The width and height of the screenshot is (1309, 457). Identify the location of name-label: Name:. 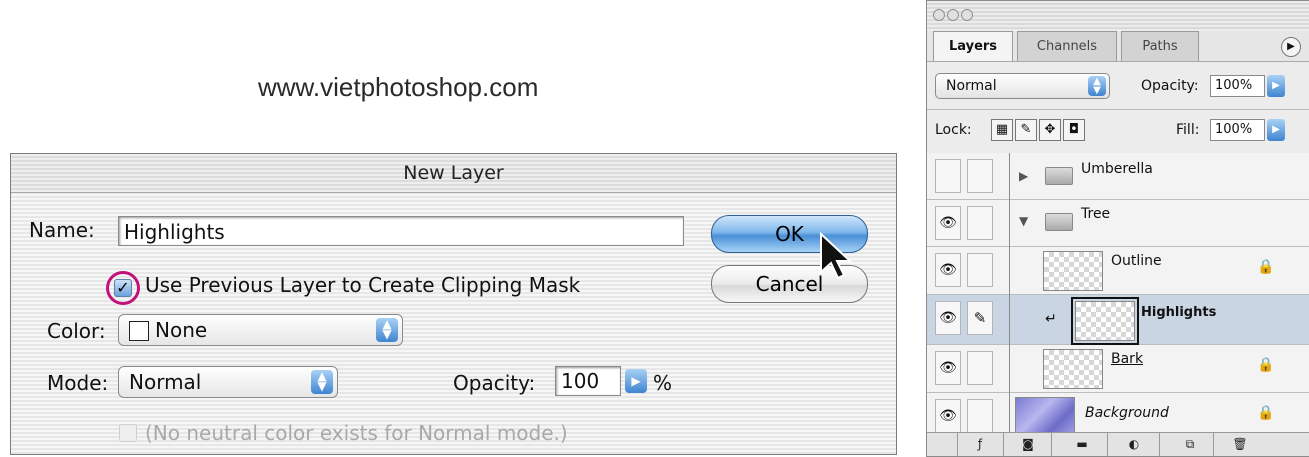
(62, 230).